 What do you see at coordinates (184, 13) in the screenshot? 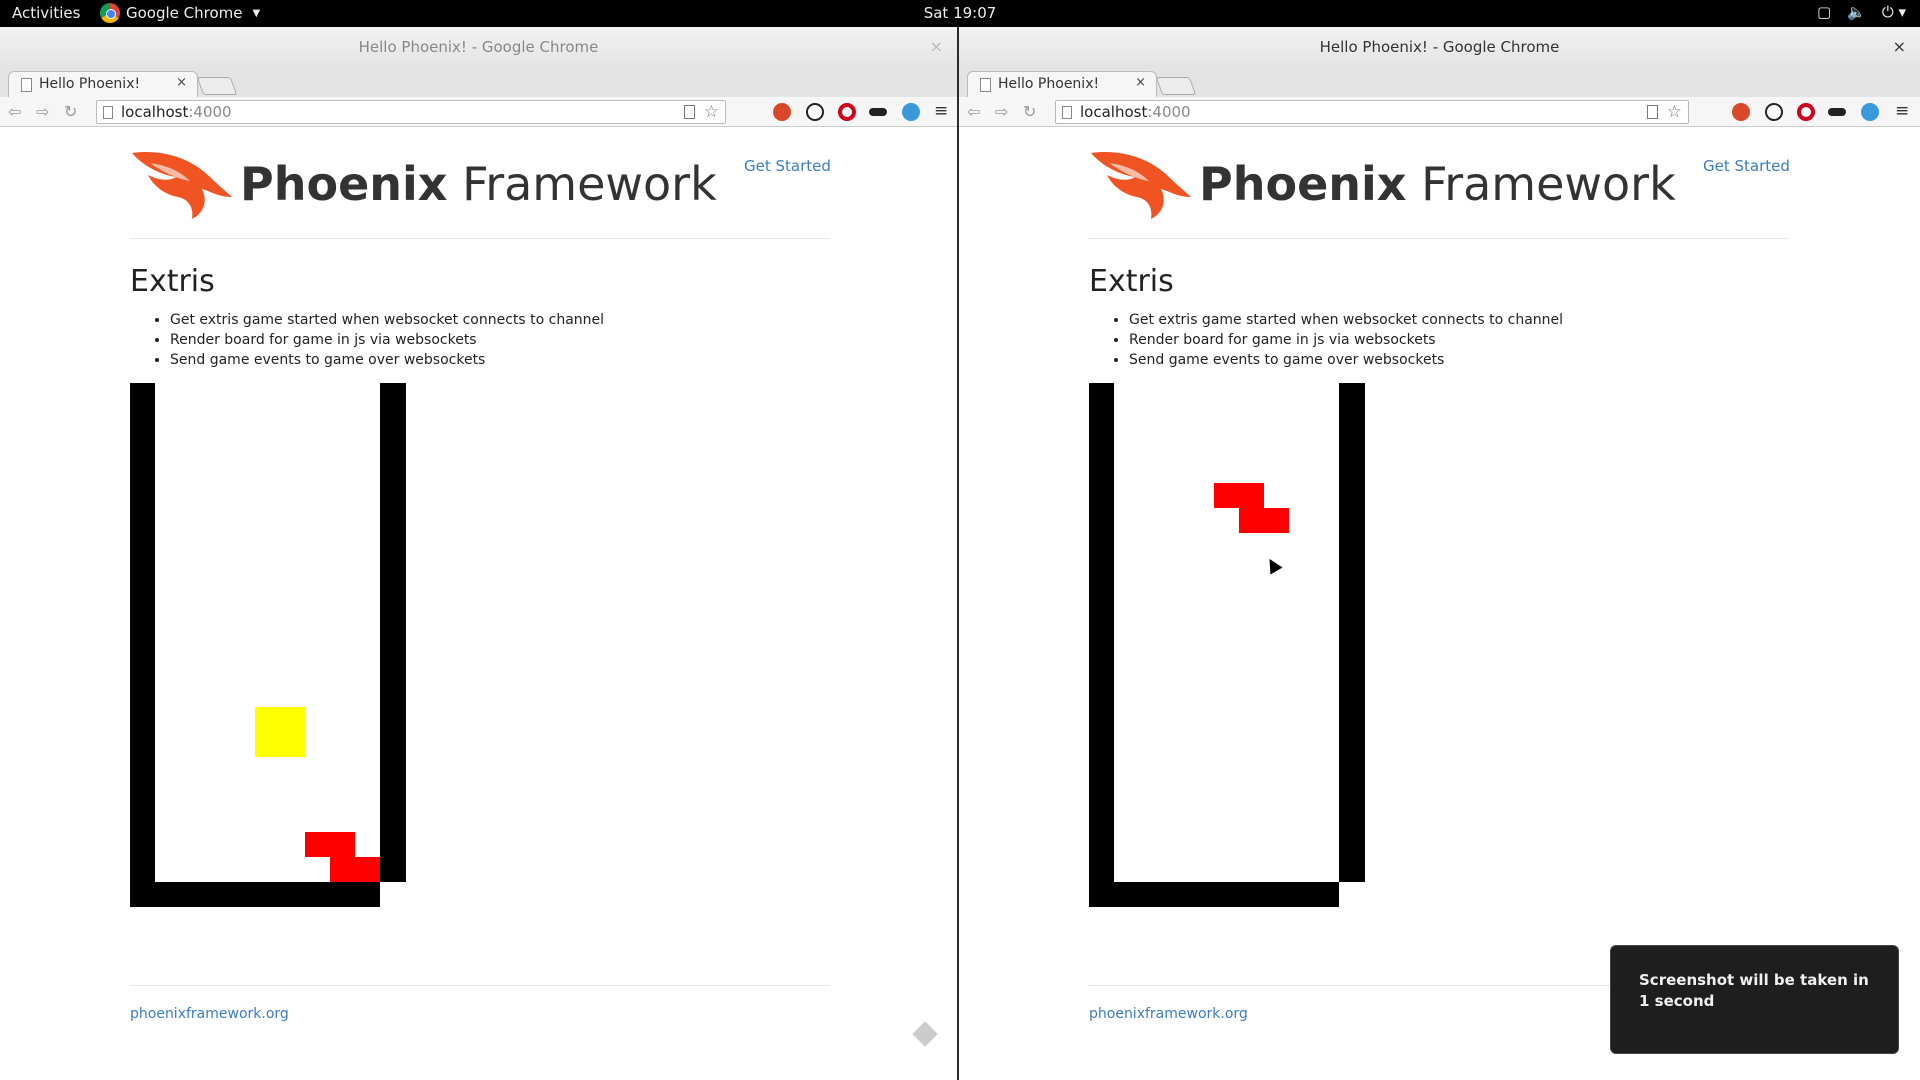
I see `app-name: Google Chrome` at bounding box center [184, 13].